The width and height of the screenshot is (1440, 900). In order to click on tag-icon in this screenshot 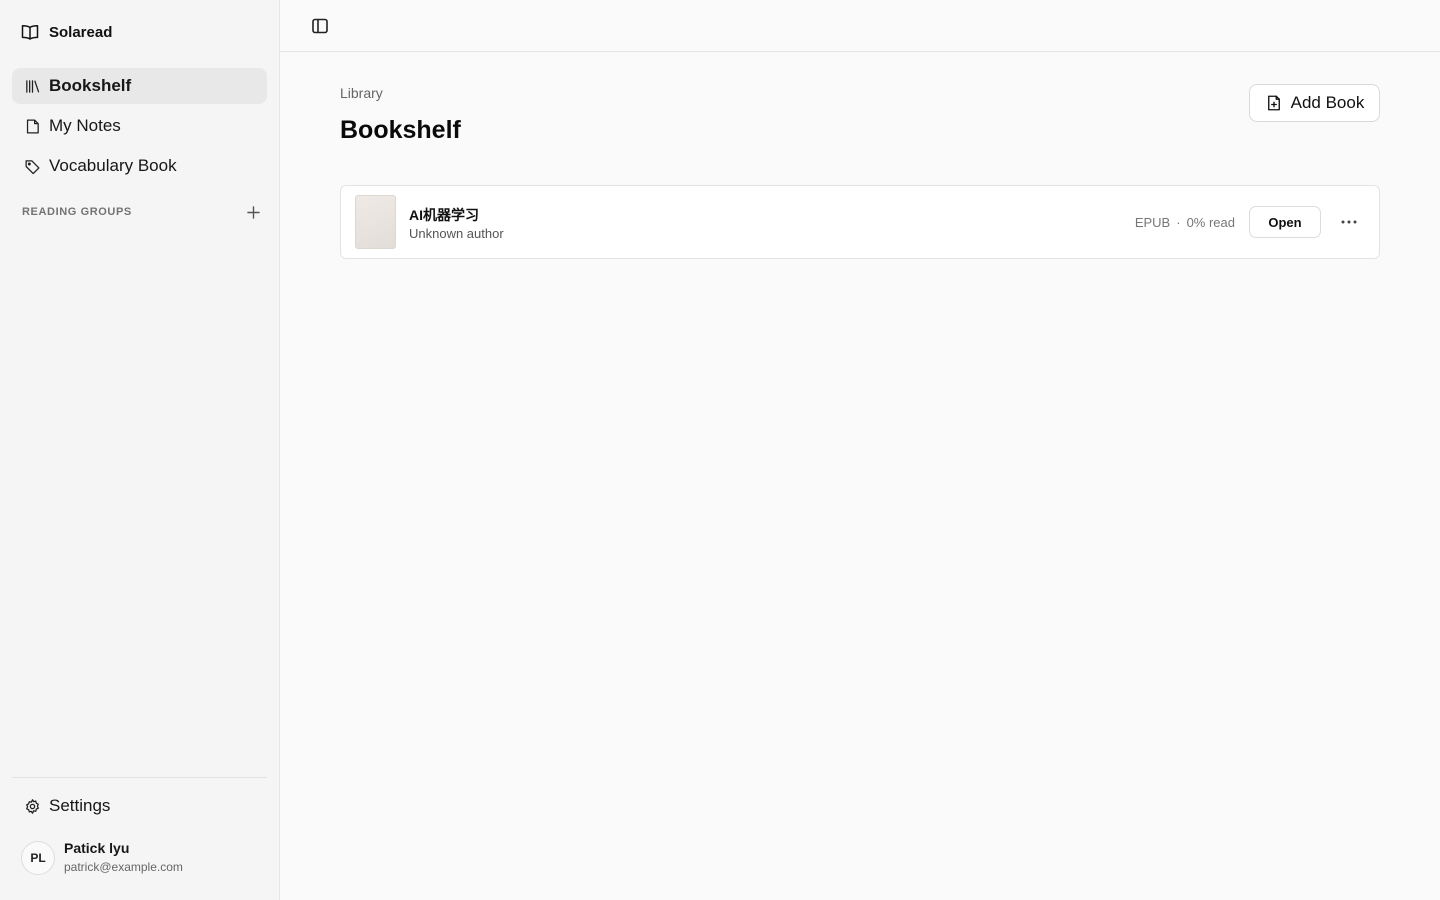, I will do `click(32, 166)`.